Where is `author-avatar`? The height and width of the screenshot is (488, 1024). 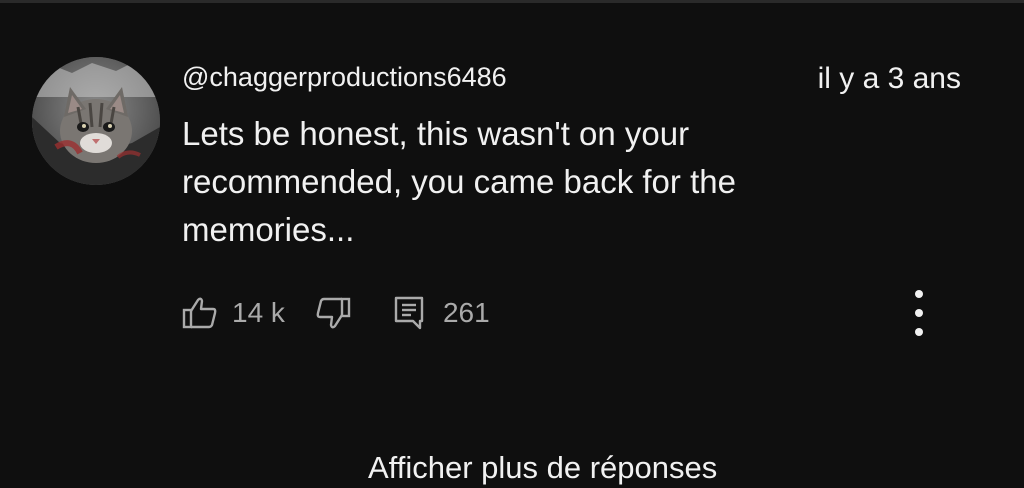 author-avatar is located at coordinates (96, 121).